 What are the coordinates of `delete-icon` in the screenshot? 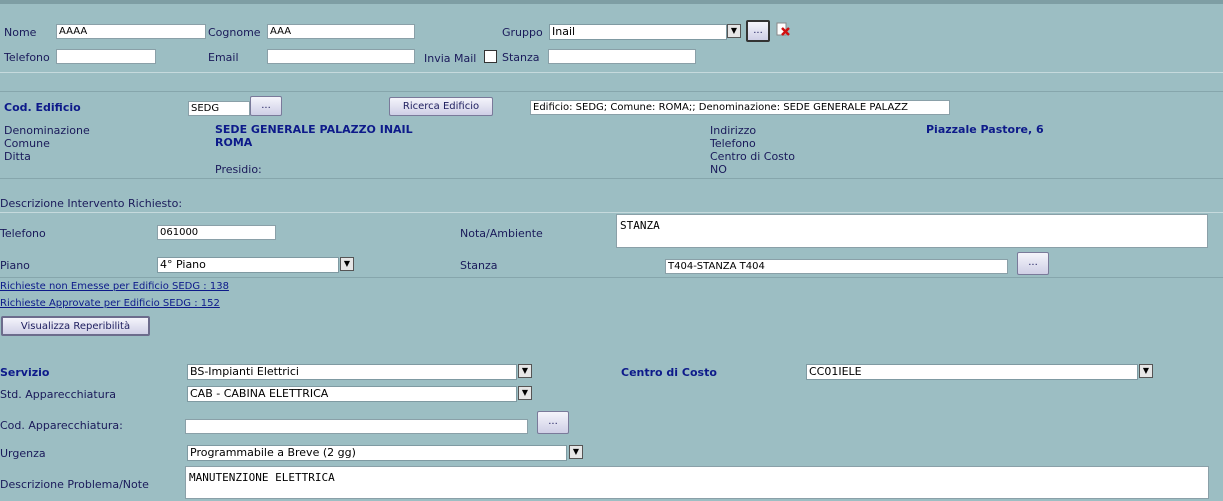 It's located at (783, 30).